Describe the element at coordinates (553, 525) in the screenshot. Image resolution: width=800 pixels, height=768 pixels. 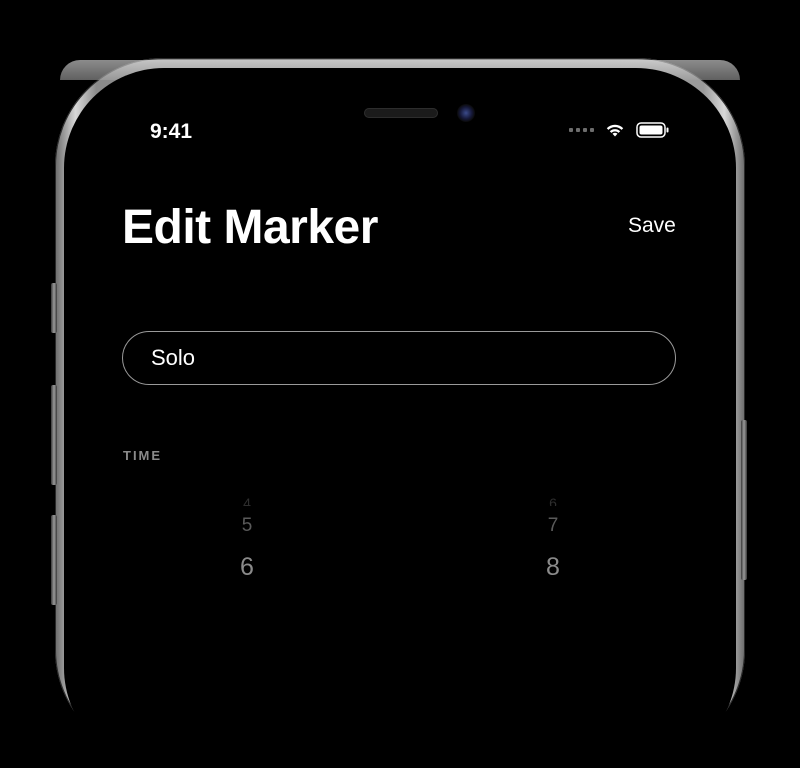
I see `picker-value: 7` at that location.